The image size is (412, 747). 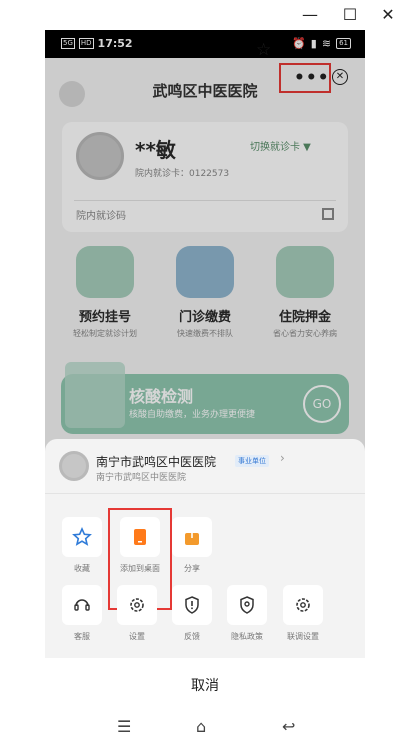 What do you see at coordinates (82, 537) in the screenshot?
I see `star-icon` at bounding box center [82, 537].